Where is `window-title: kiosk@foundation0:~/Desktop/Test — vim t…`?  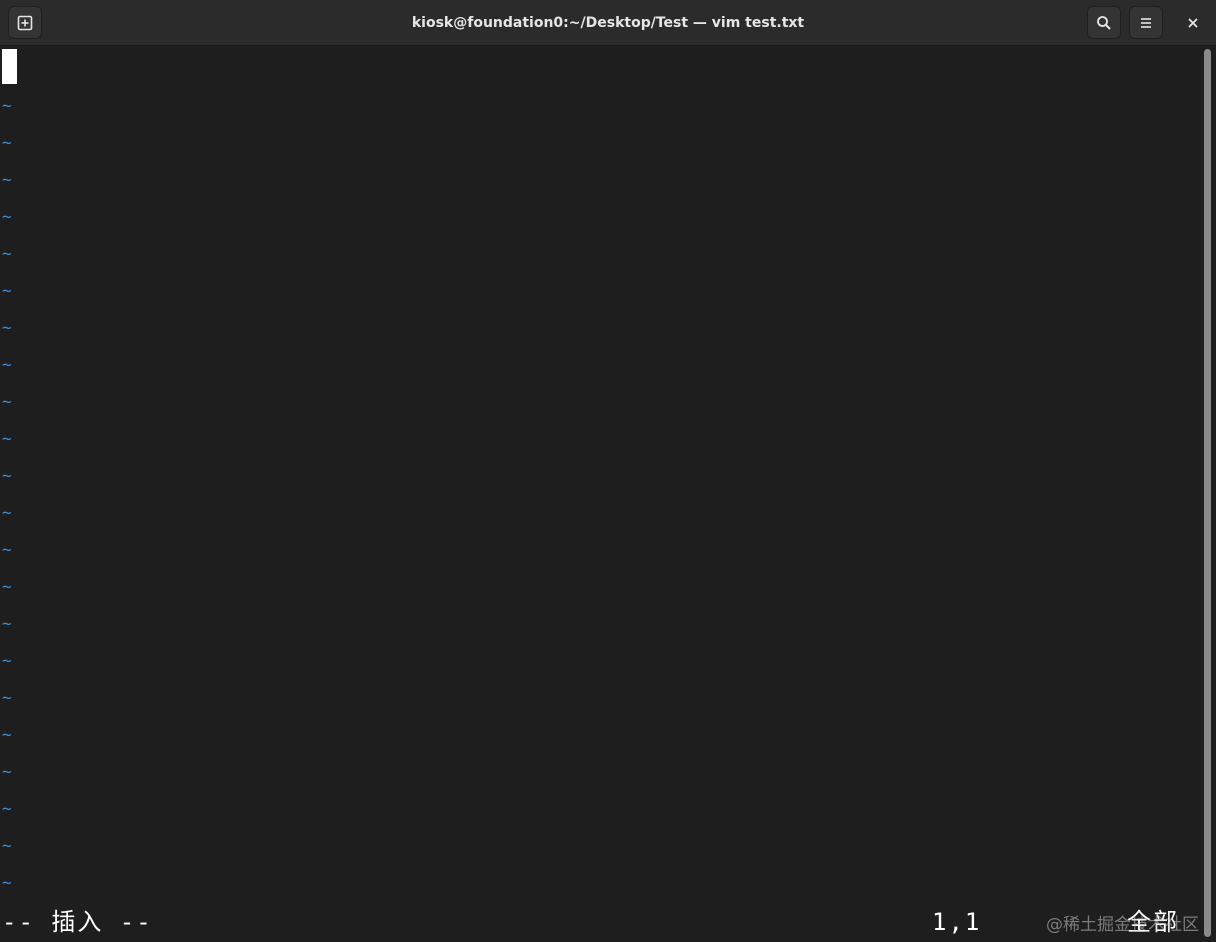
window-title: kiosk@foundation0:~/Desktop/Test — vim t… is located at coordinates (608, 23).